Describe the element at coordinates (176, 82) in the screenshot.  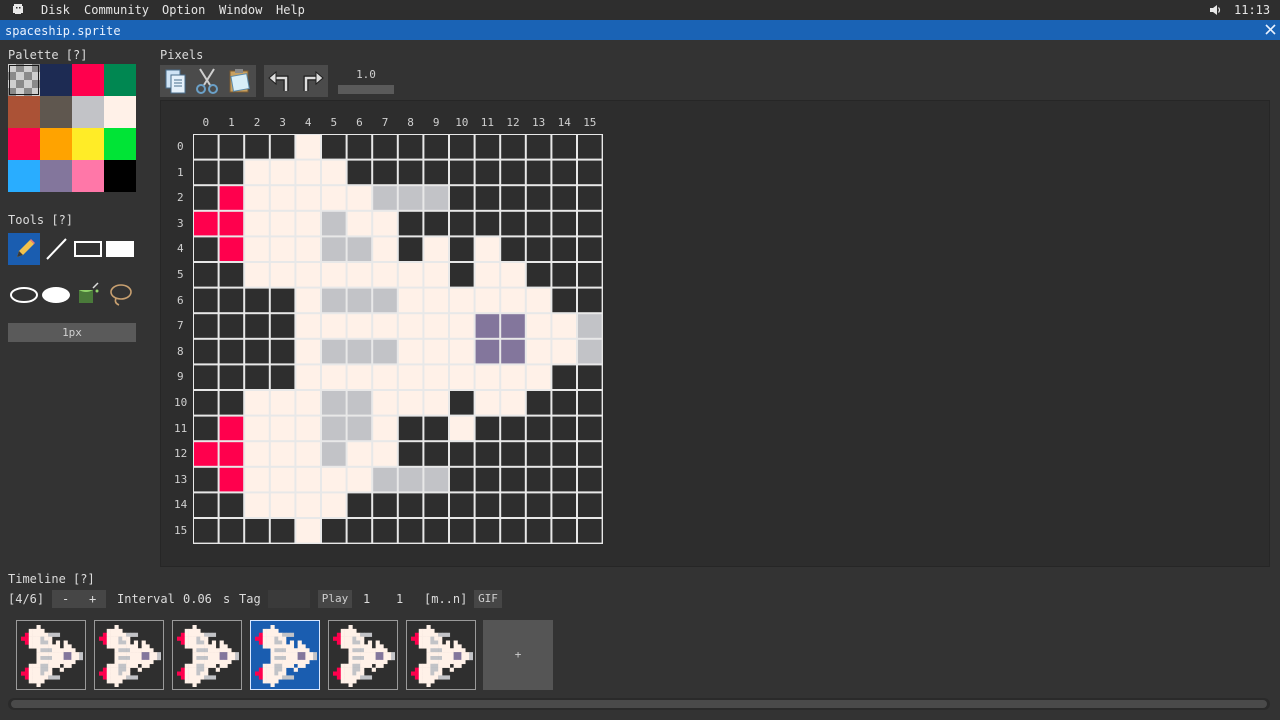
I see `copy-icon` at that location.